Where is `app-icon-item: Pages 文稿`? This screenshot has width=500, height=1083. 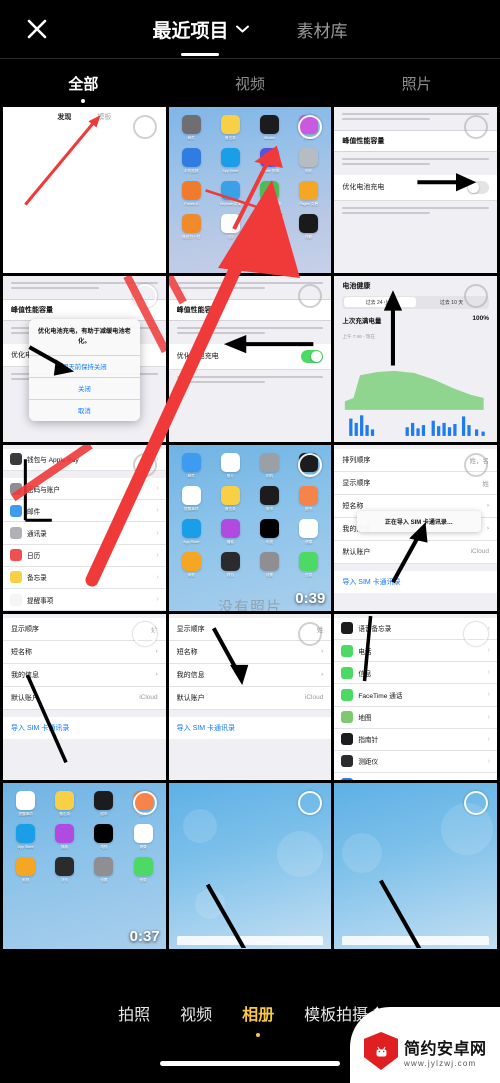 app-icon-item: Pages 文稿 is located at coordinates (308, 194).